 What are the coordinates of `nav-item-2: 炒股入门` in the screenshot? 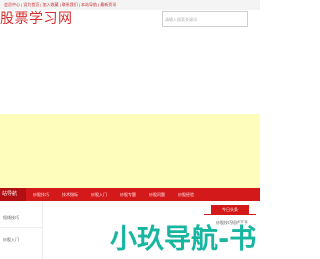 It's located at (99, 194).